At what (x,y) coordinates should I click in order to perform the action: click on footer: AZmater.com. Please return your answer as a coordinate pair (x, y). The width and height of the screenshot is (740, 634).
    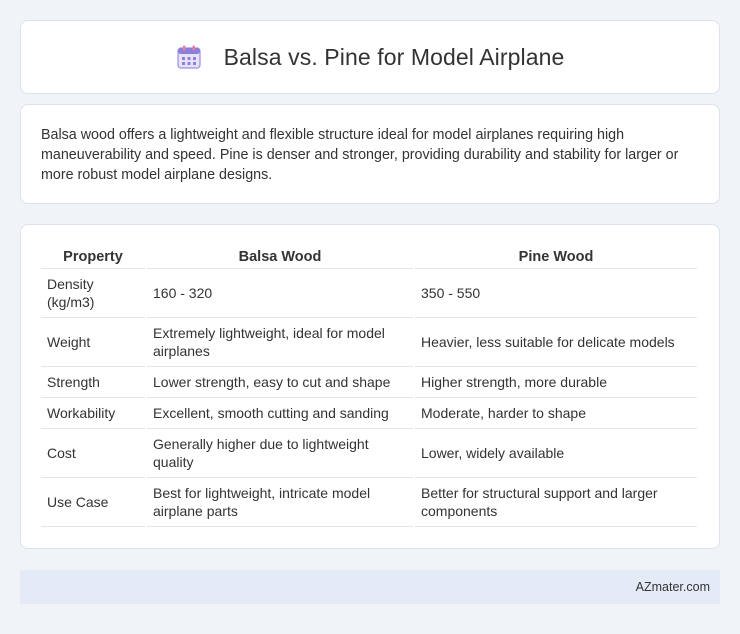
    Looking at the image, I should click on (370, 587).